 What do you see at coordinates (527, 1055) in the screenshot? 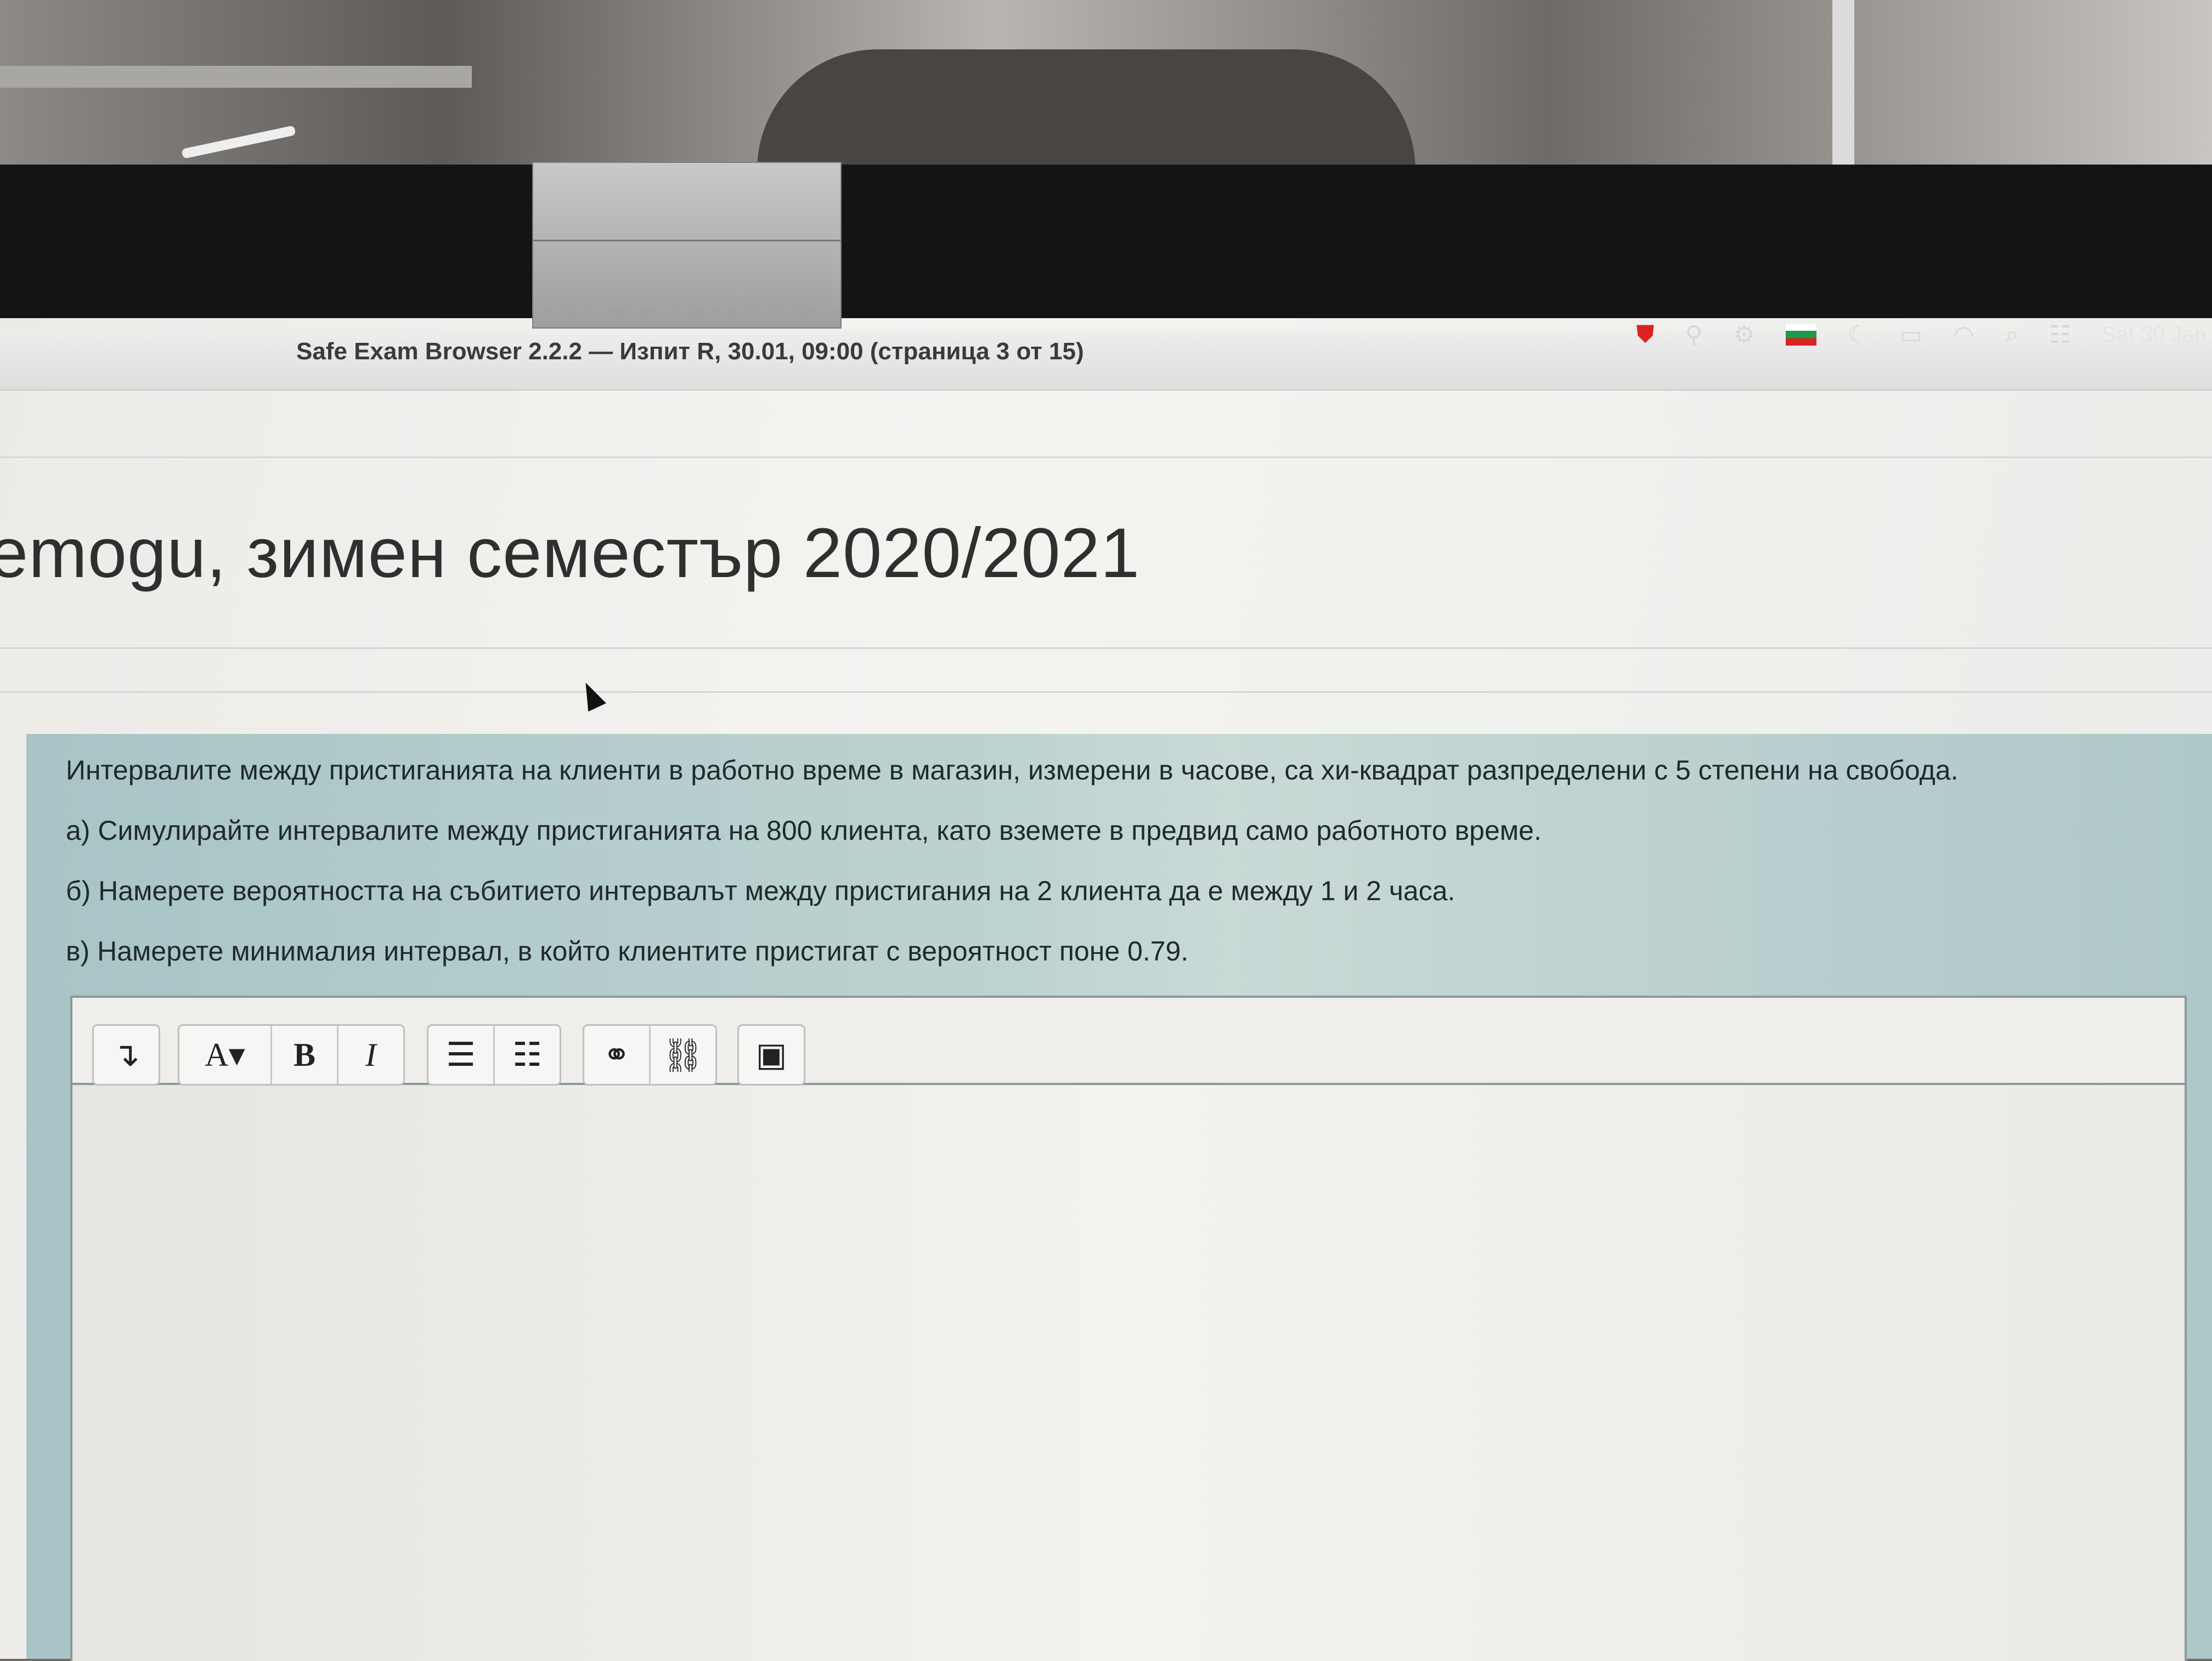
I see `numbered-list-button: ☷` at bounding box center [527, 1055].